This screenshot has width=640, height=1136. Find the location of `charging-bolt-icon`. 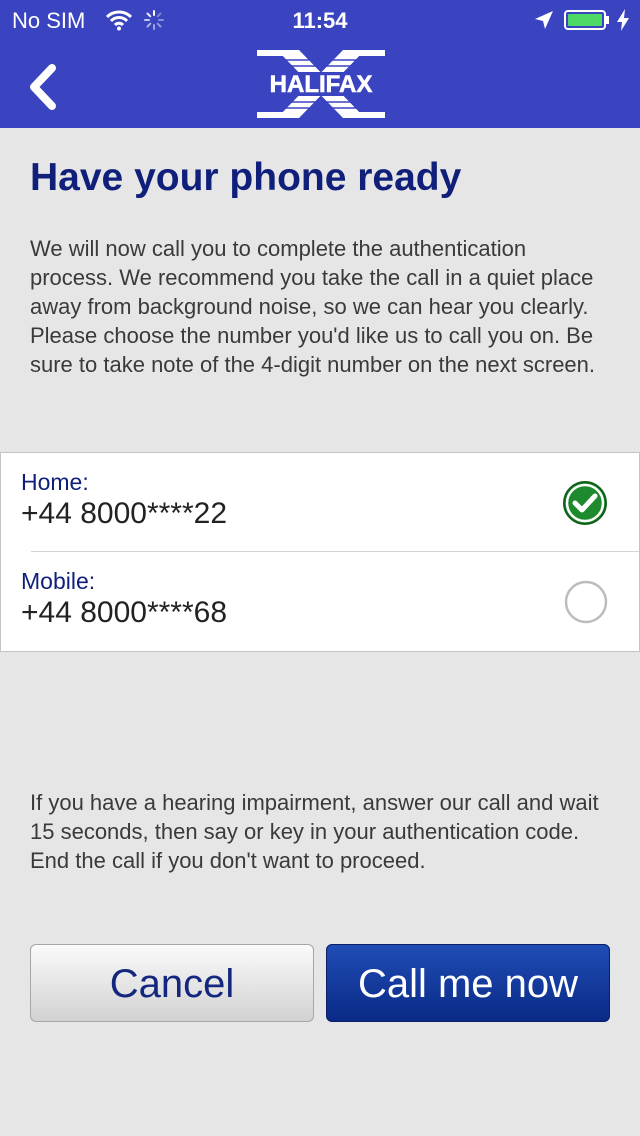

charging-bolt-icon is located at coordinates (623, 20).